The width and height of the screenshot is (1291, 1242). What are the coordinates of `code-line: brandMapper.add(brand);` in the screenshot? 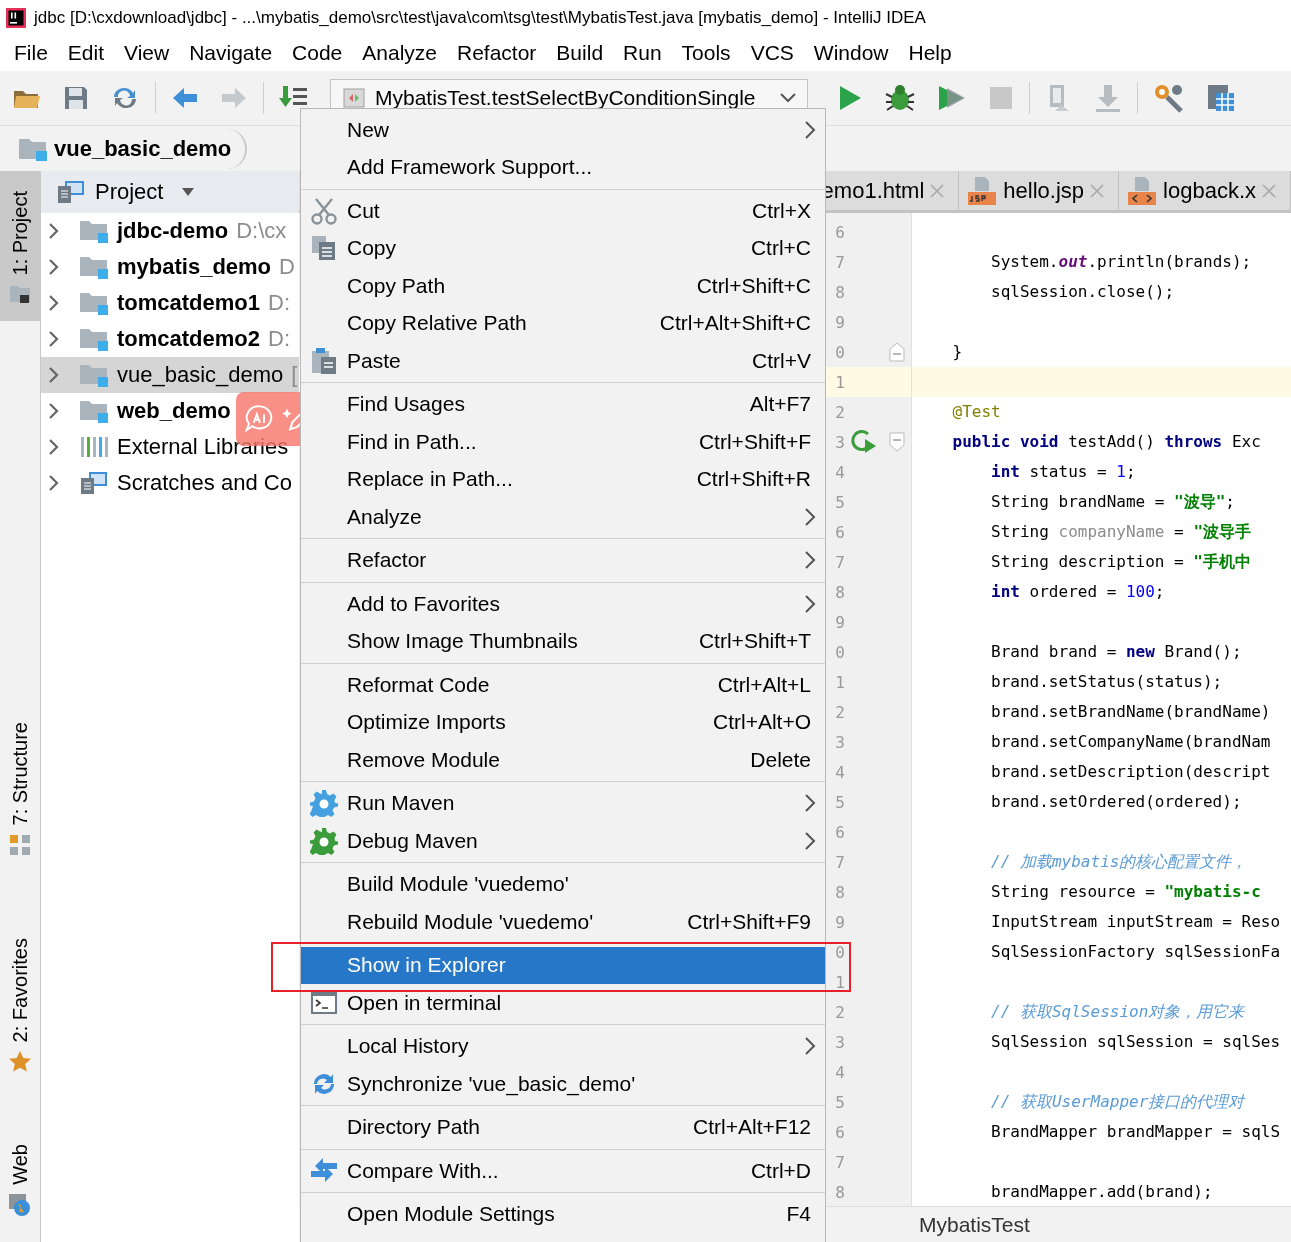 It's located at (1101, 1191).